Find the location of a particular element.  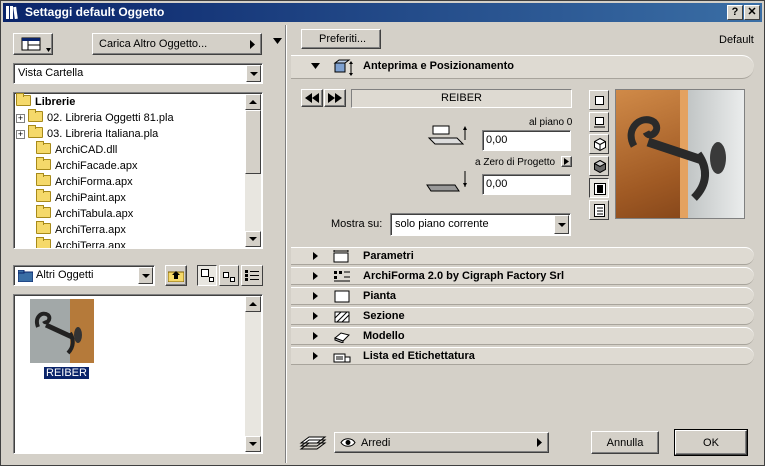

elevation-view-icon is located at coordinates (599, 122).